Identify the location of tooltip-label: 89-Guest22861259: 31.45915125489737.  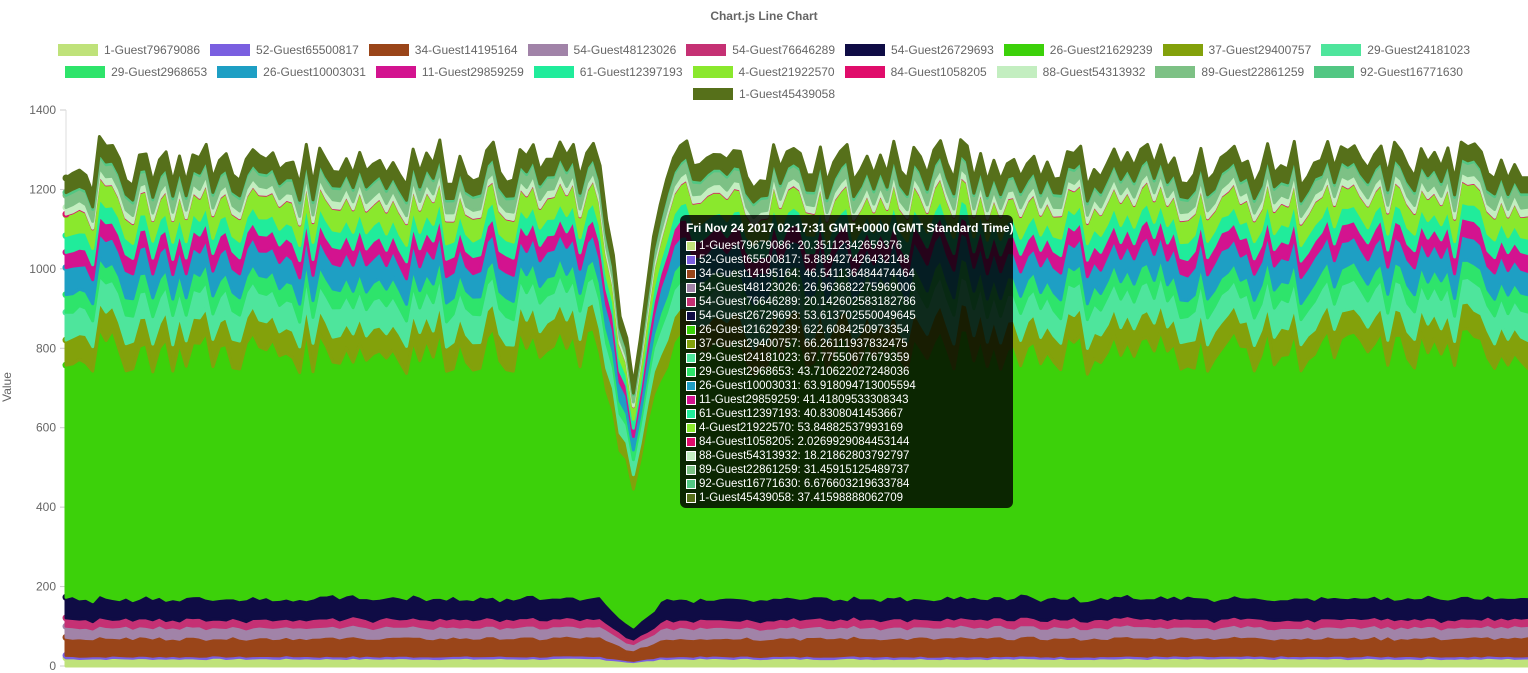
(804, 470).